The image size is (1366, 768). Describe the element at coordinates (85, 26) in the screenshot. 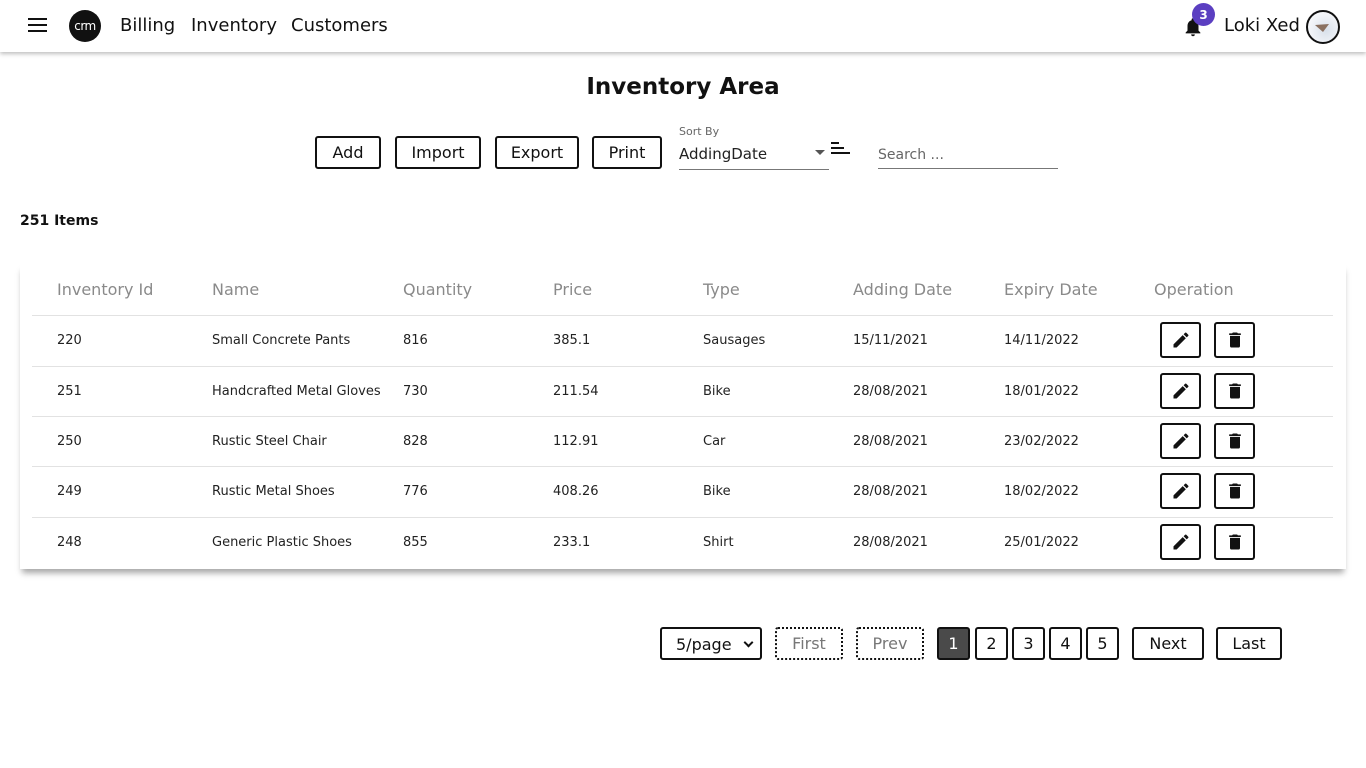

I see `crm-logo: crm` at that location.